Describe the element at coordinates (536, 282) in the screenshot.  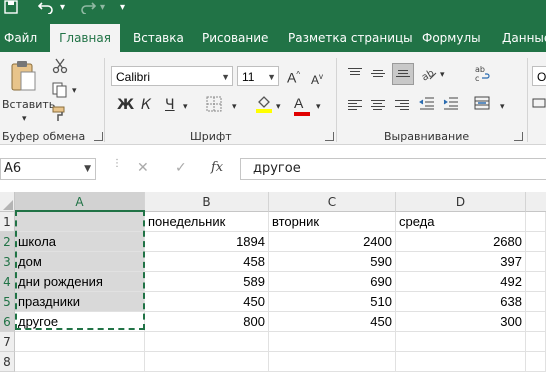
I see `cell-e4` at that location.